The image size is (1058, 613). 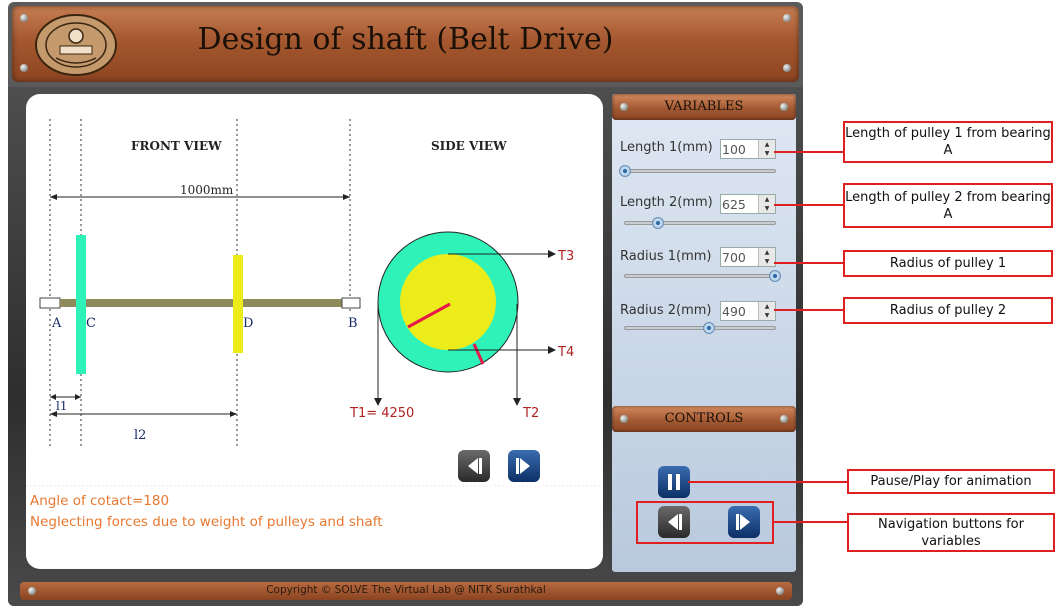 I want to click on variables-header: VARIABLES, so click(x=704, y=107).